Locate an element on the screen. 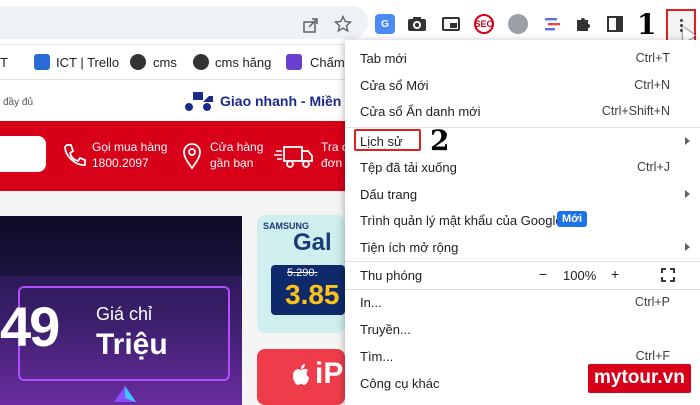 This screenshot has width=700, height=405. sidepanel-icon is located at coordinates (615, 24).